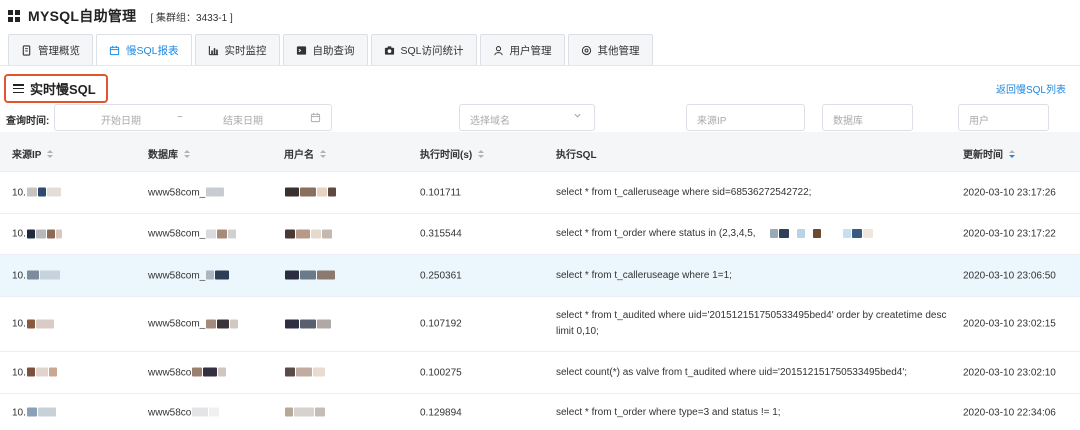  Describe the element at coordinates (59, 50) in the screenshot. I see `tab-label: 管理概览` at that location.